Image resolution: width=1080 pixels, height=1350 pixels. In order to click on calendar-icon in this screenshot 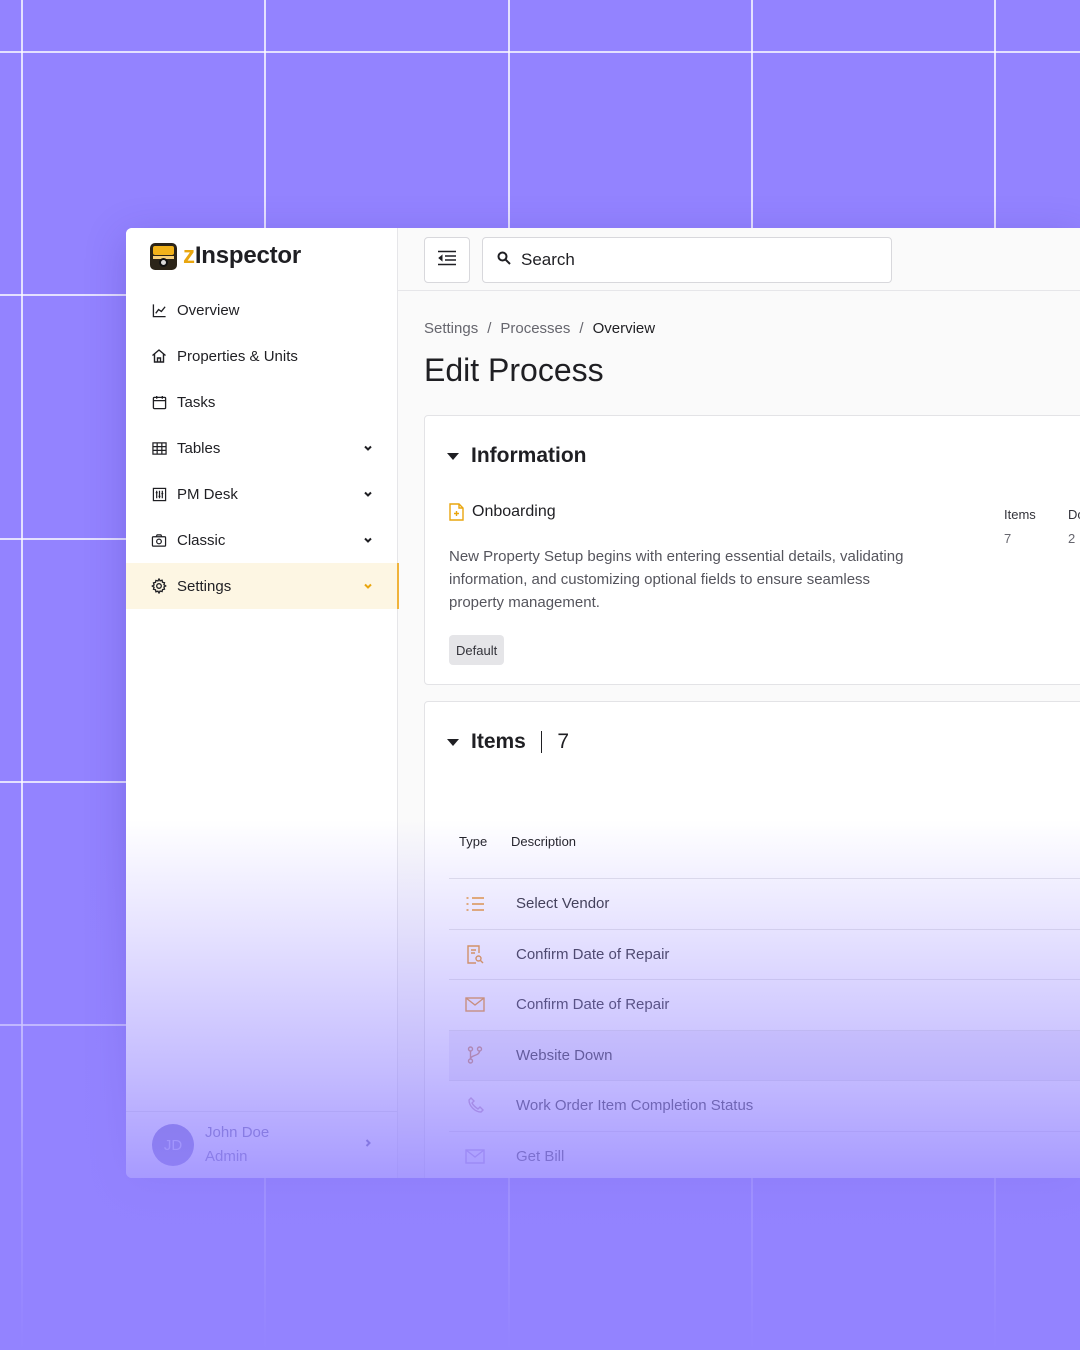, I will do `click(159, 402)`.